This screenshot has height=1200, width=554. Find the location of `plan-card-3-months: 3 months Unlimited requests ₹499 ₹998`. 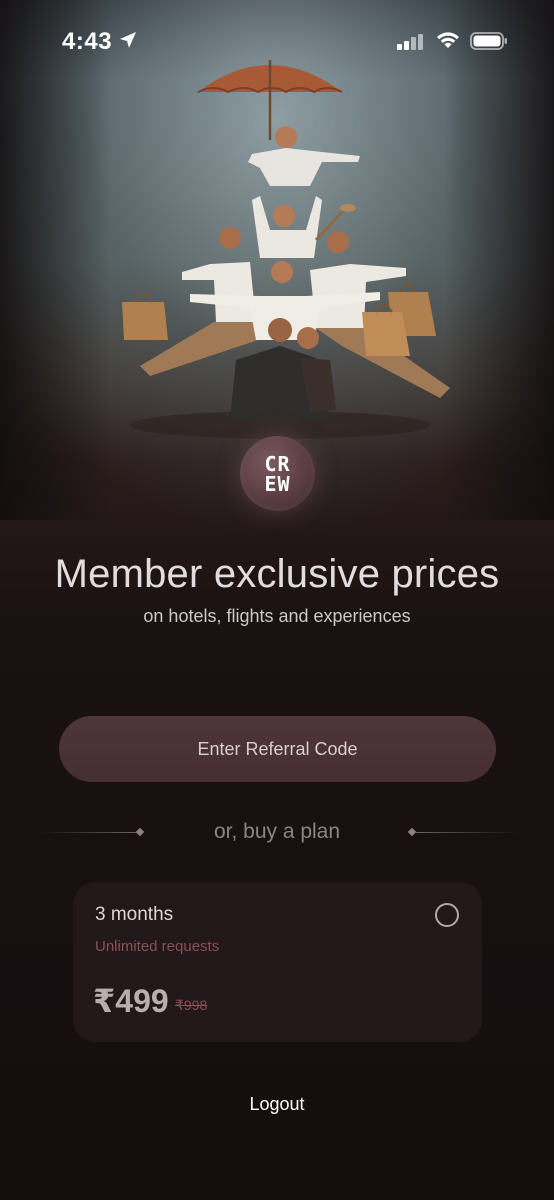

plan-card-3-months: 3 months Unlimited requests ₹499 ₹998 is located at coordinates (277, 962).